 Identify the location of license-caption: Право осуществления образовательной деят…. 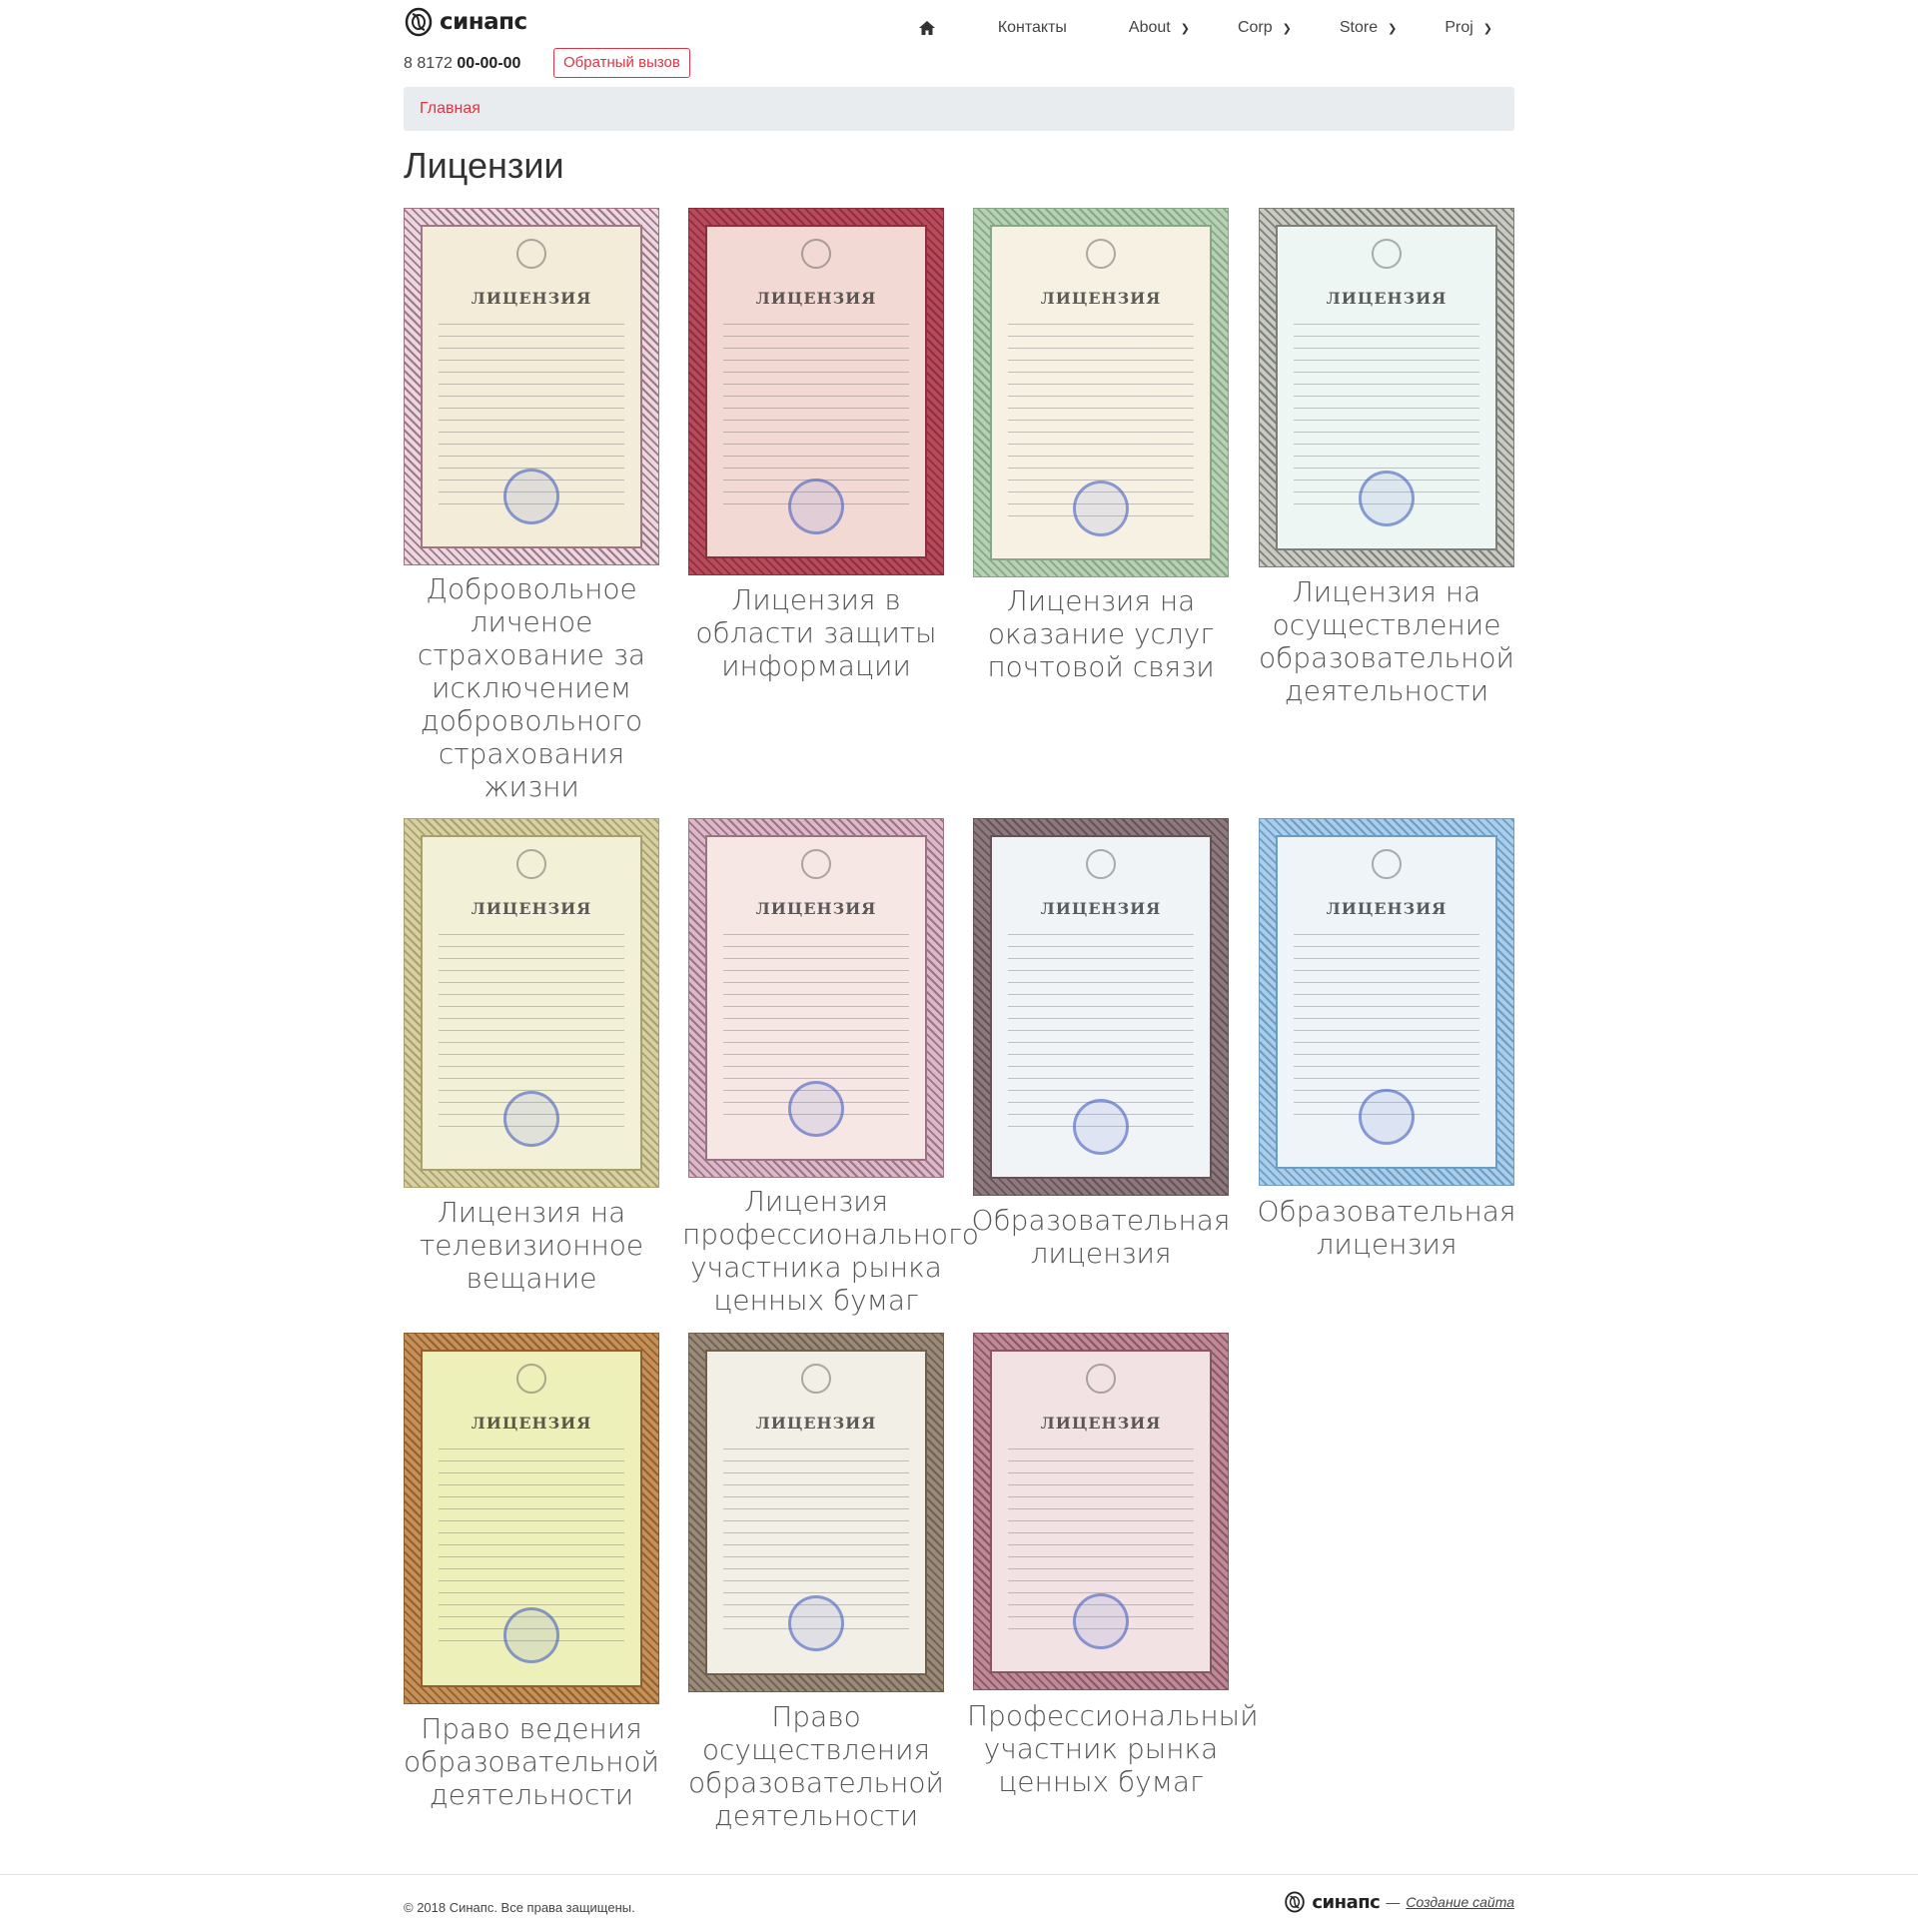
(816, 1766).